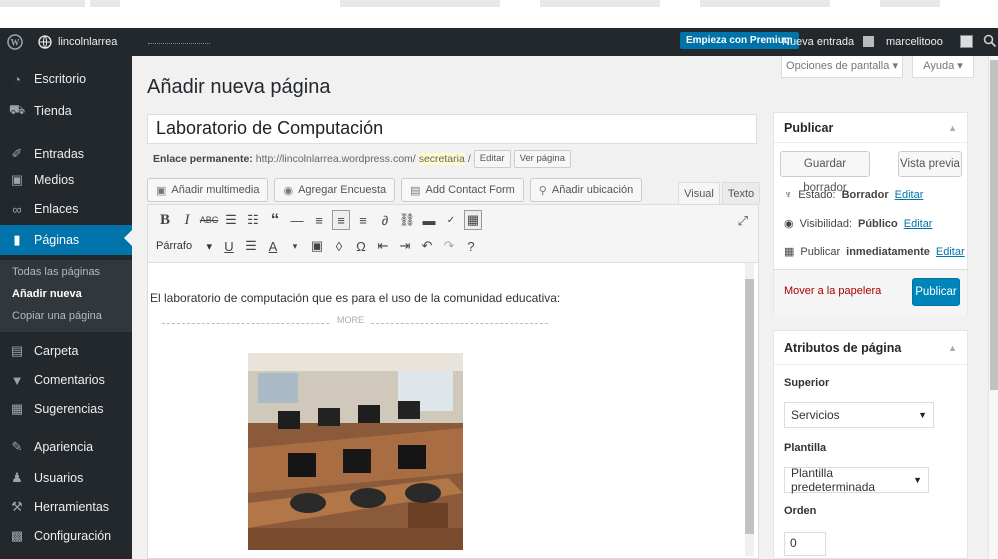 This screenshot has height=559, width=998. I want to click on editor-scrollbar-thumb, so click(749, 406).